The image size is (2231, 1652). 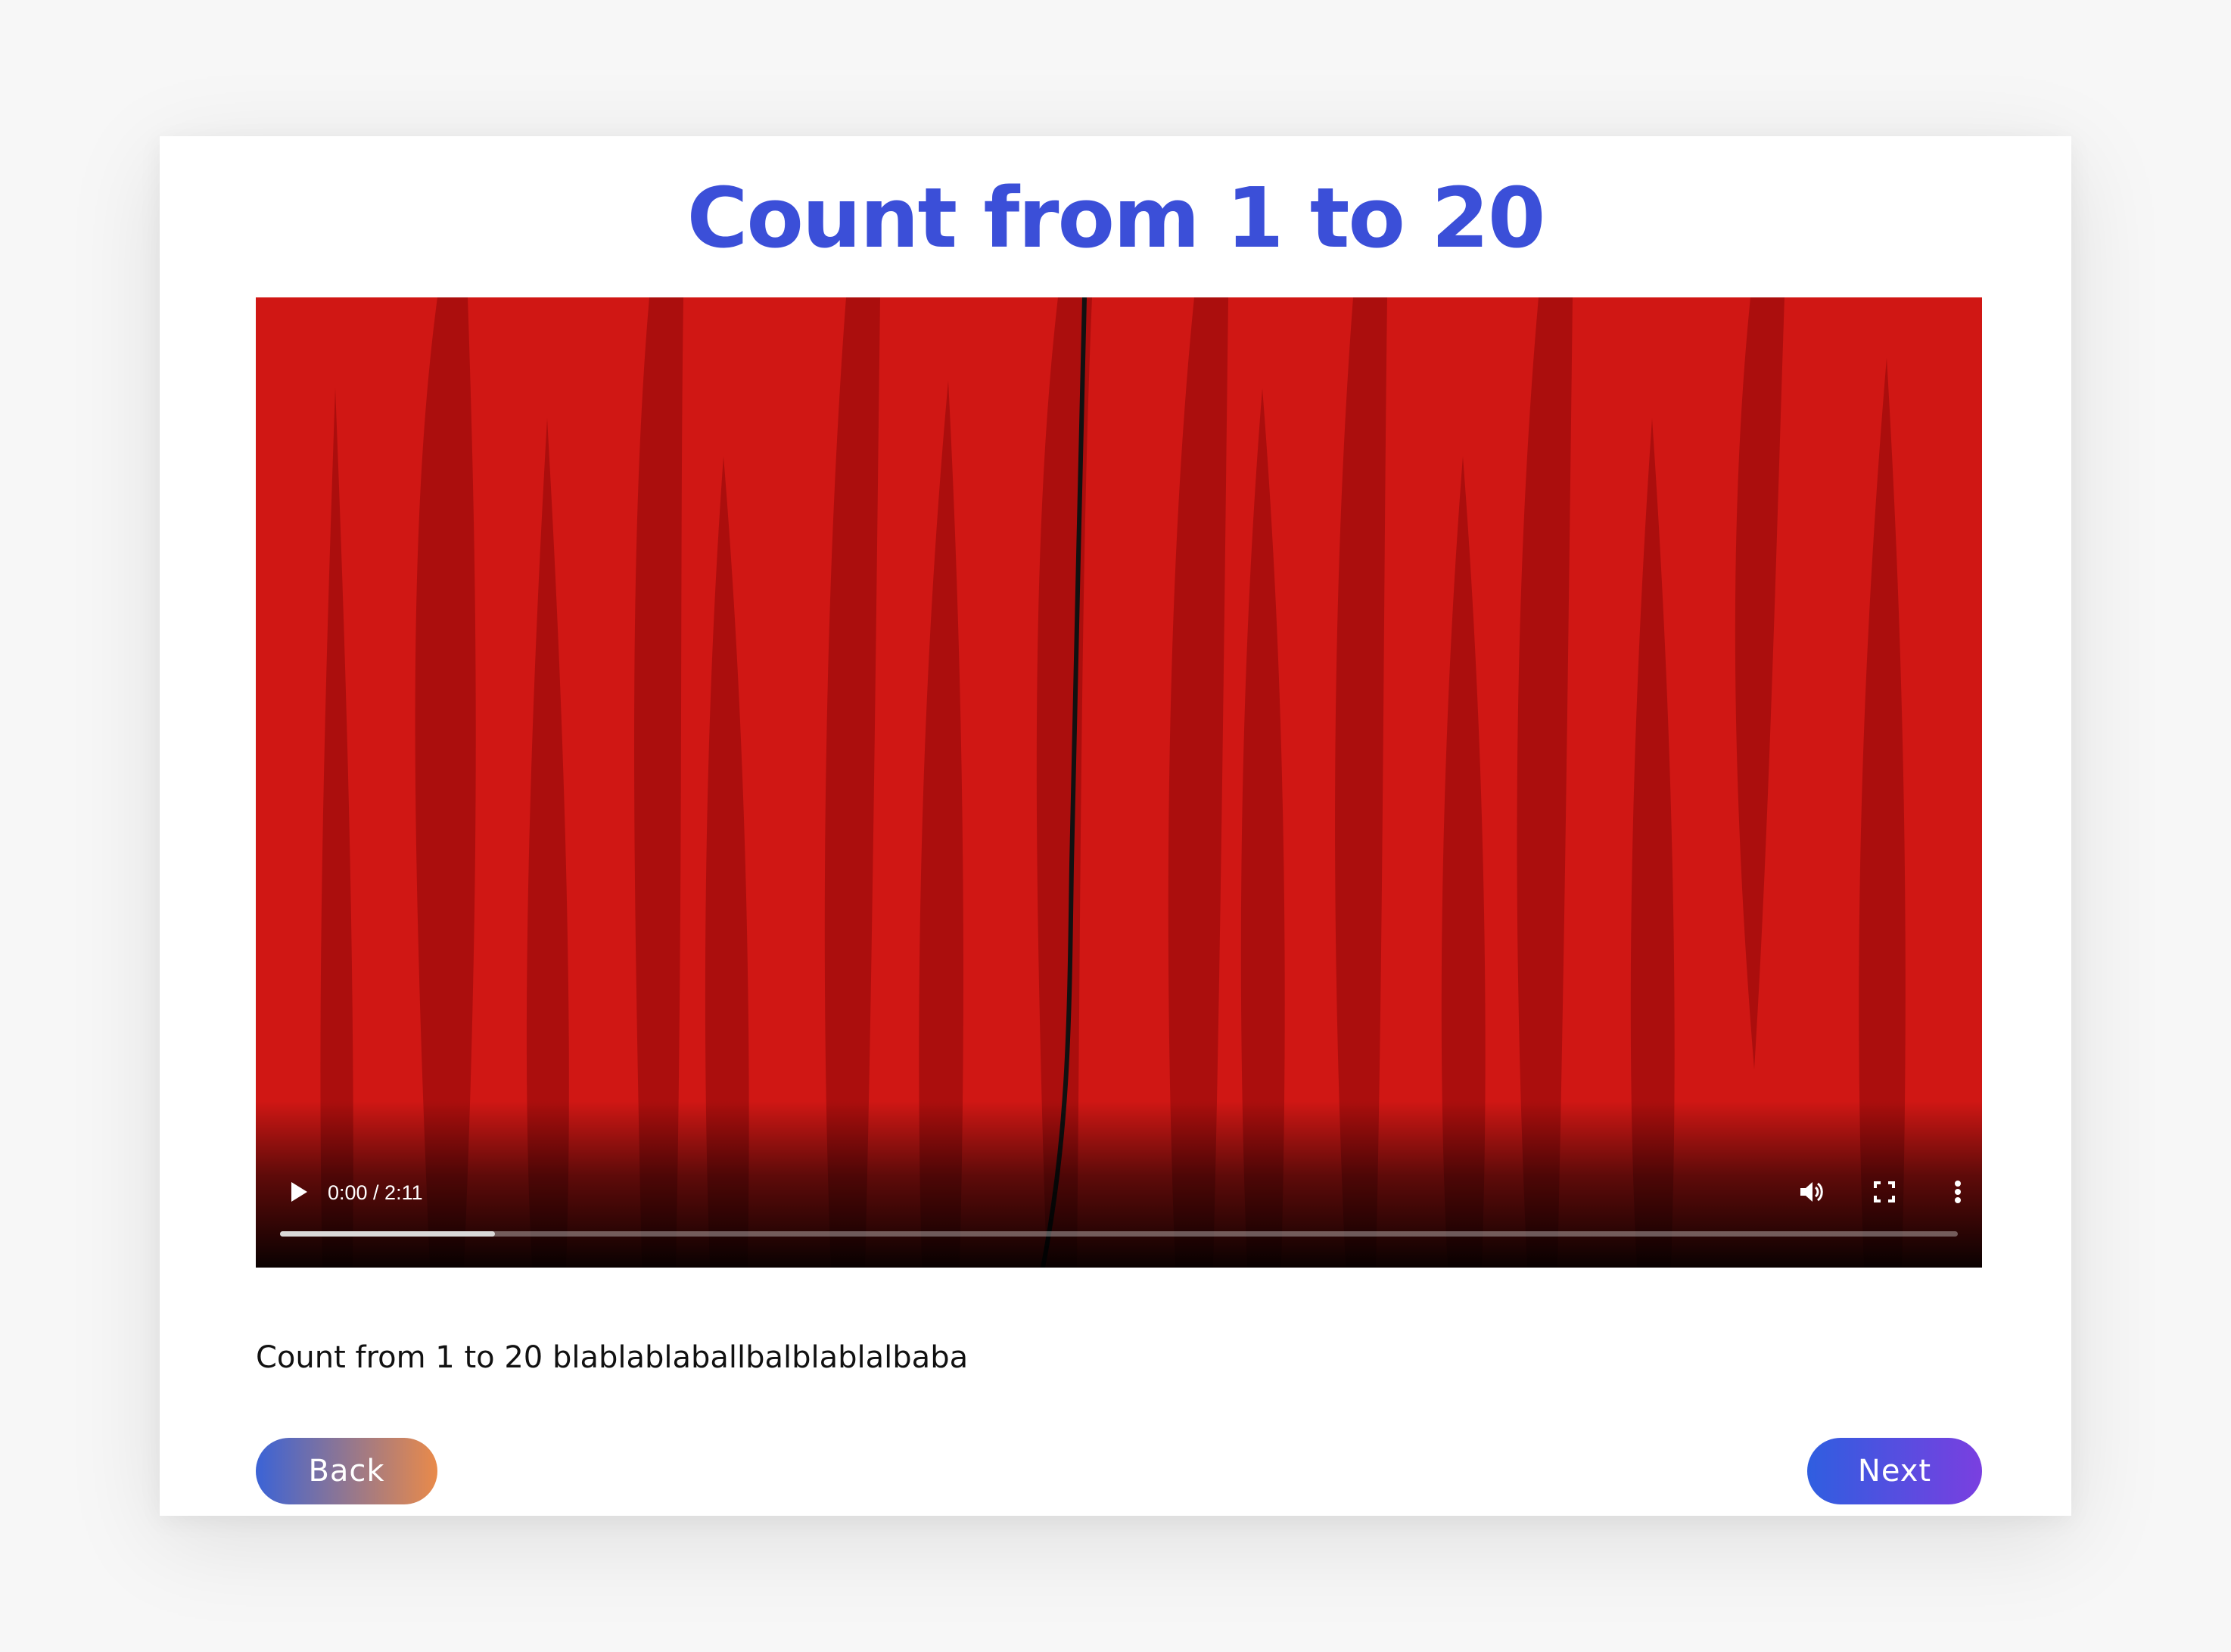 What do you see at coordinates (1894, 1471) in the screenshot?
I see `next-button: Next` at bounding box center [1894, 1471].